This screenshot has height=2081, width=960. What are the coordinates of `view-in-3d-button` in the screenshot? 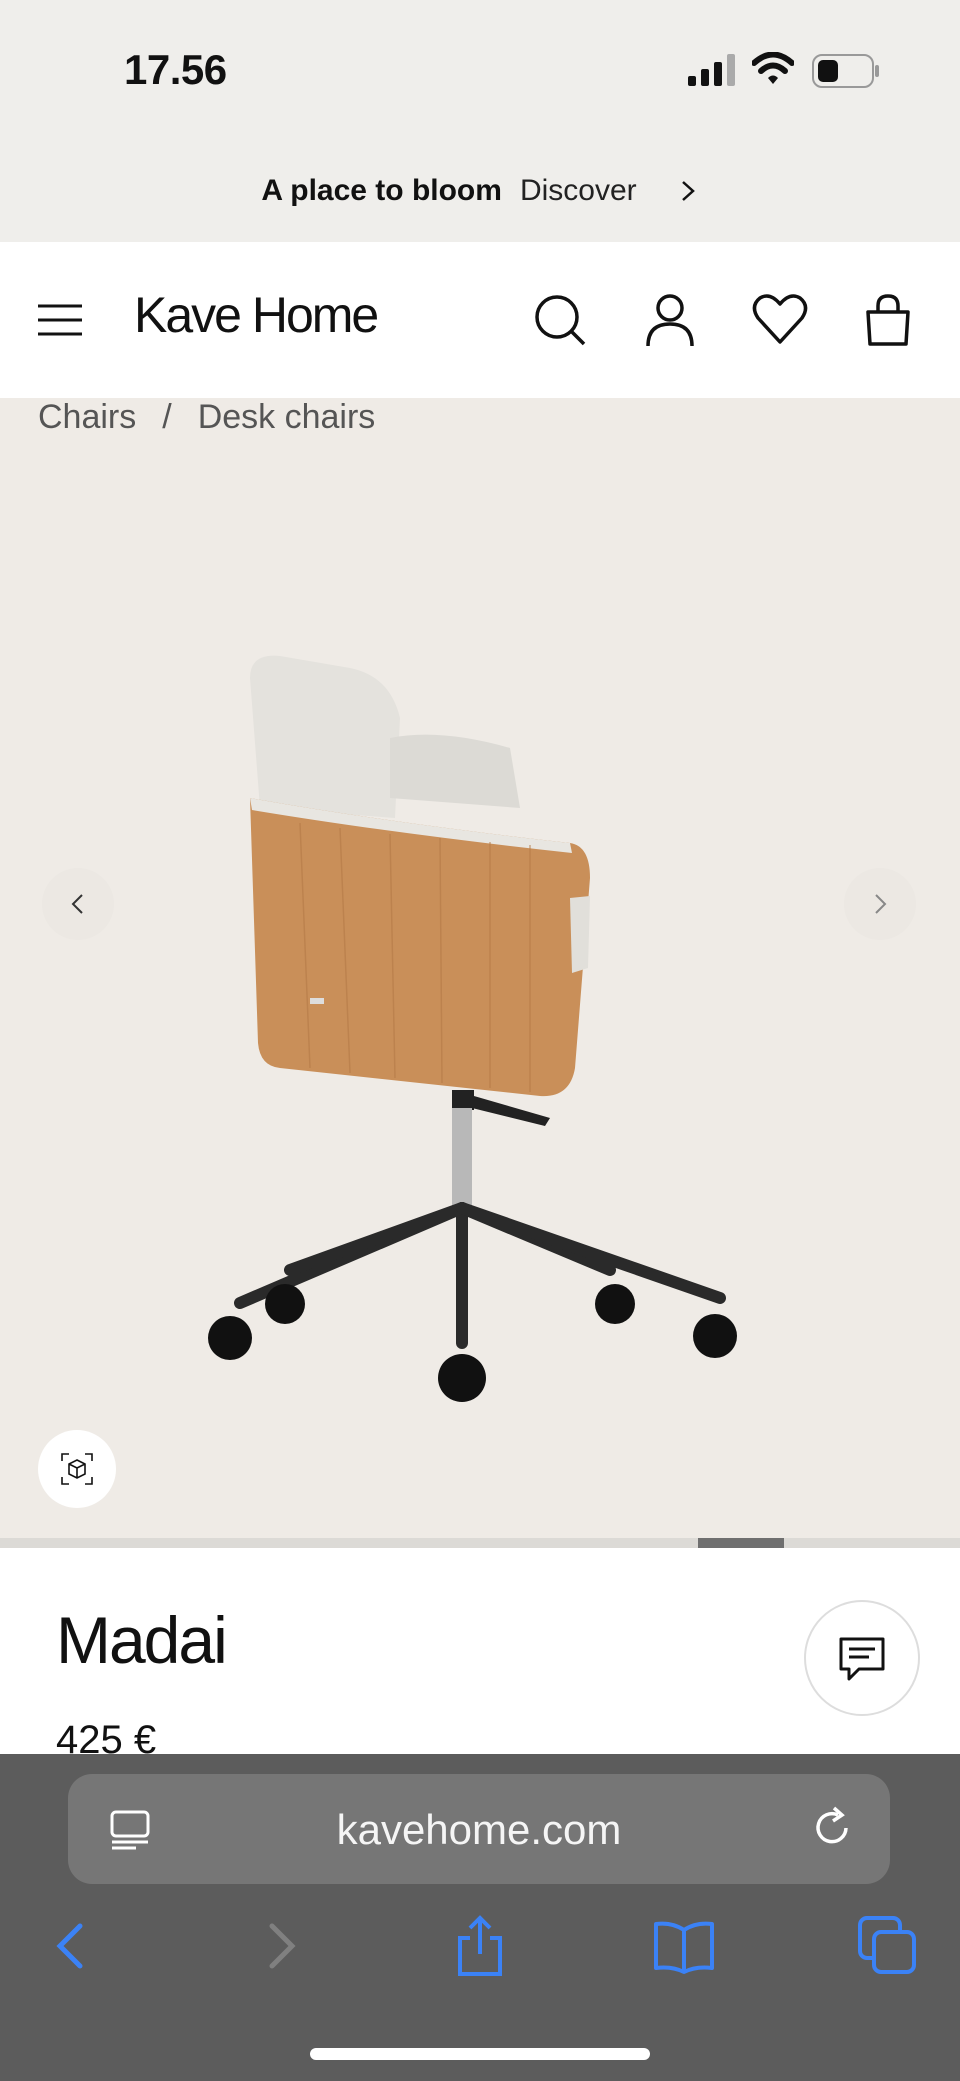 It's located at (77, 1469).